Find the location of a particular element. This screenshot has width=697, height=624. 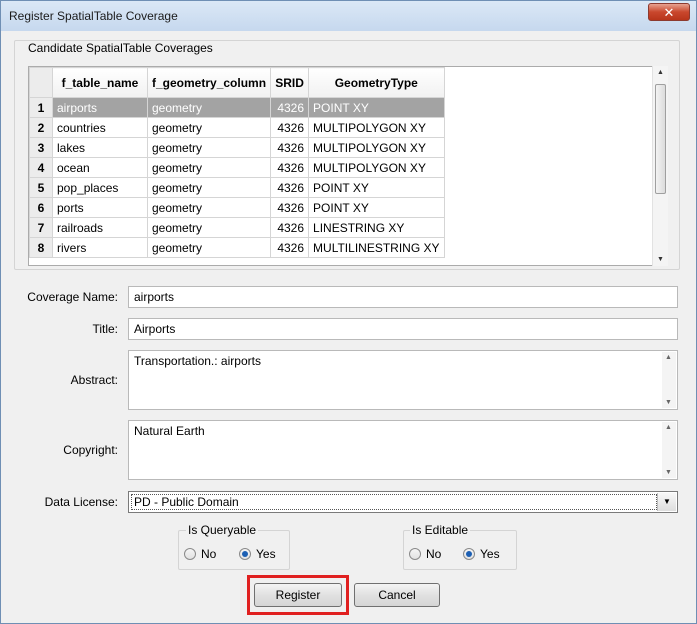

queryable-yes-label: Yes is located at coordinates (266, 554).